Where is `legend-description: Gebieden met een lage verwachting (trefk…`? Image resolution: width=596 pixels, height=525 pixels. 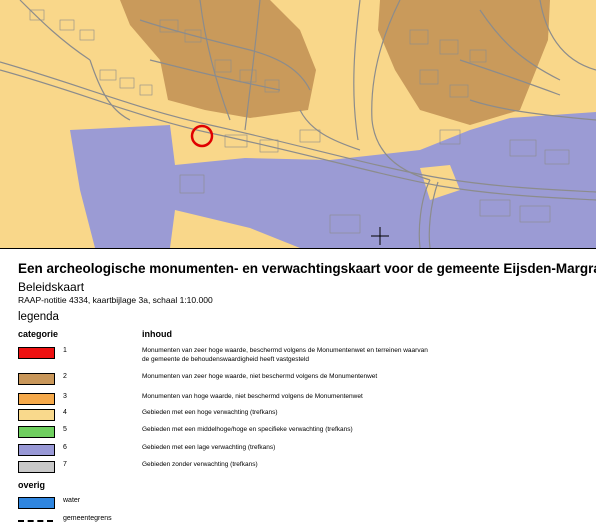
legend-description: Gebieden met een lage verwachting (trefk… is located at coordinates (209, 447).